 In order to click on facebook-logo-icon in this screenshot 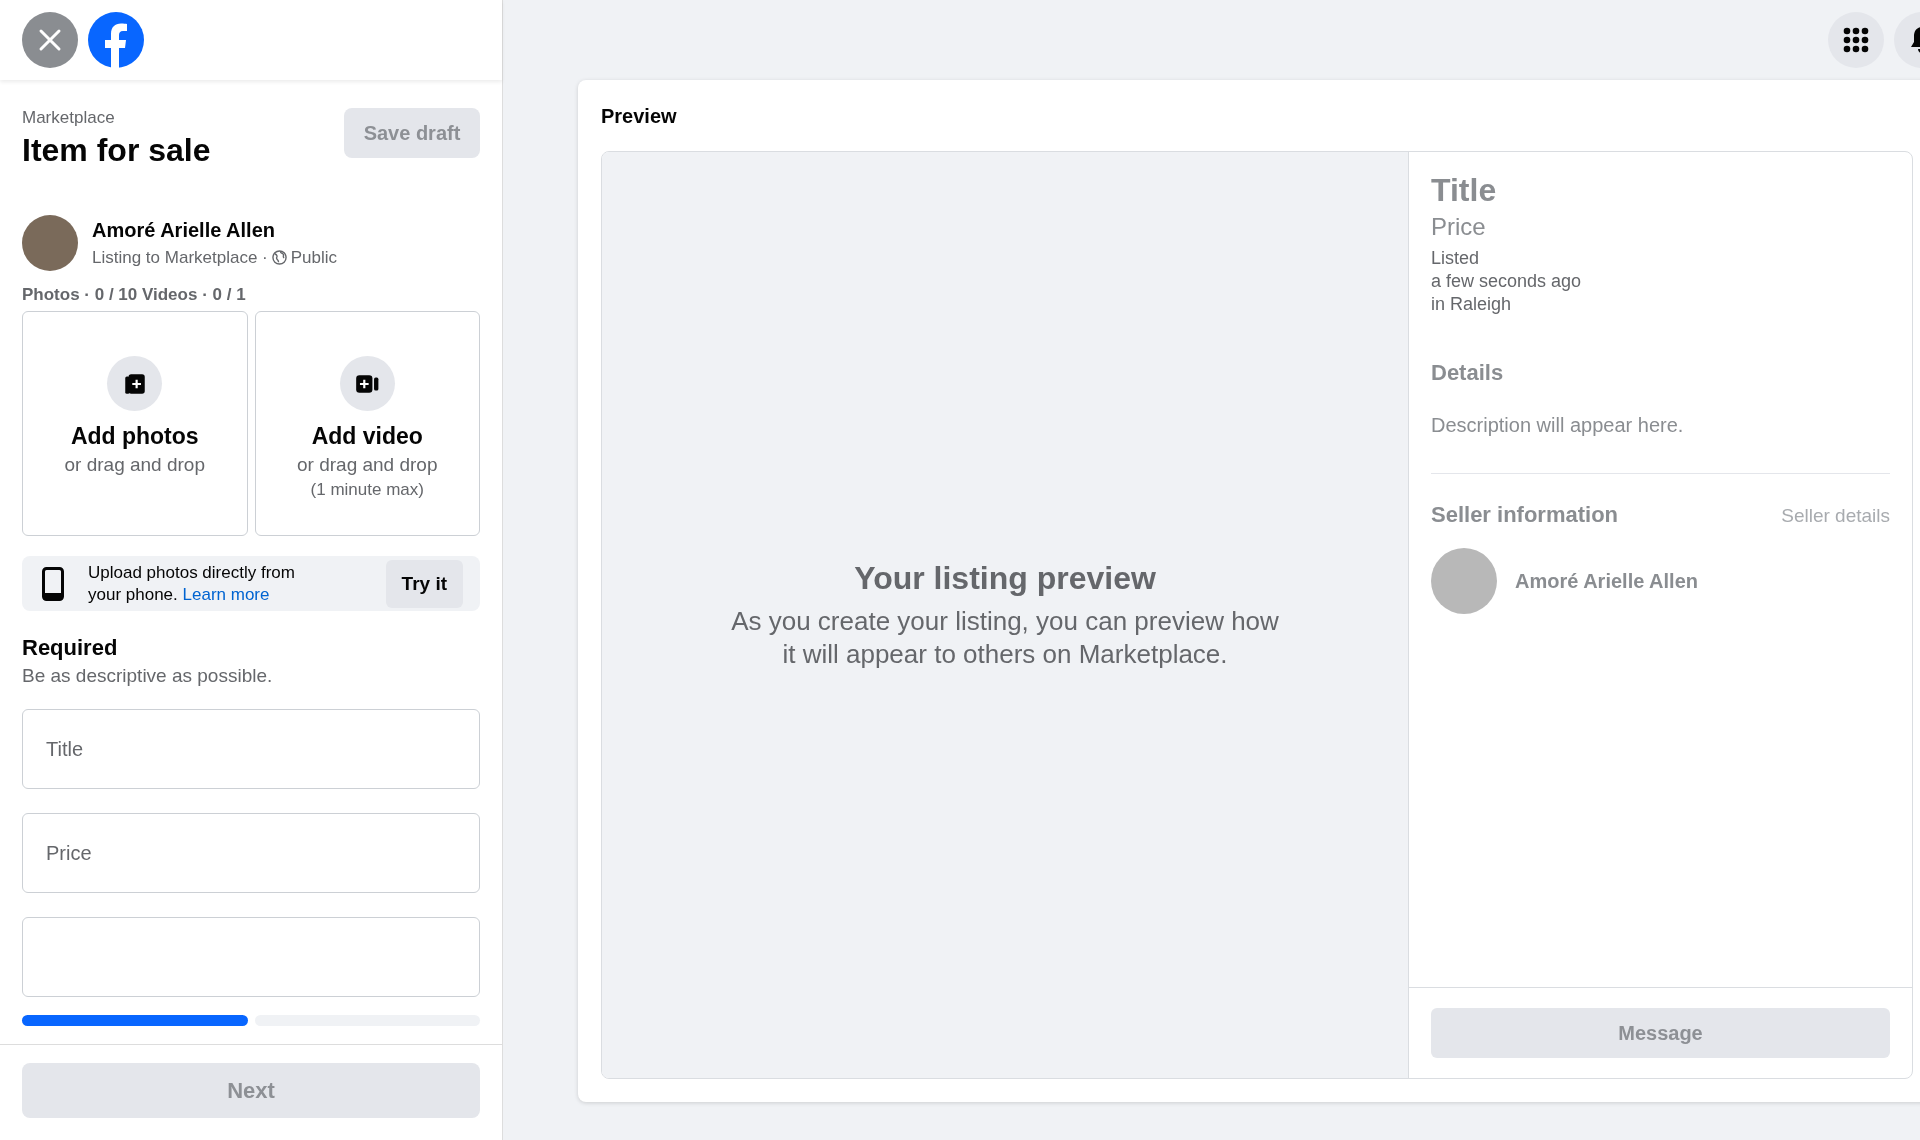, I will do `click(116, 40)`.